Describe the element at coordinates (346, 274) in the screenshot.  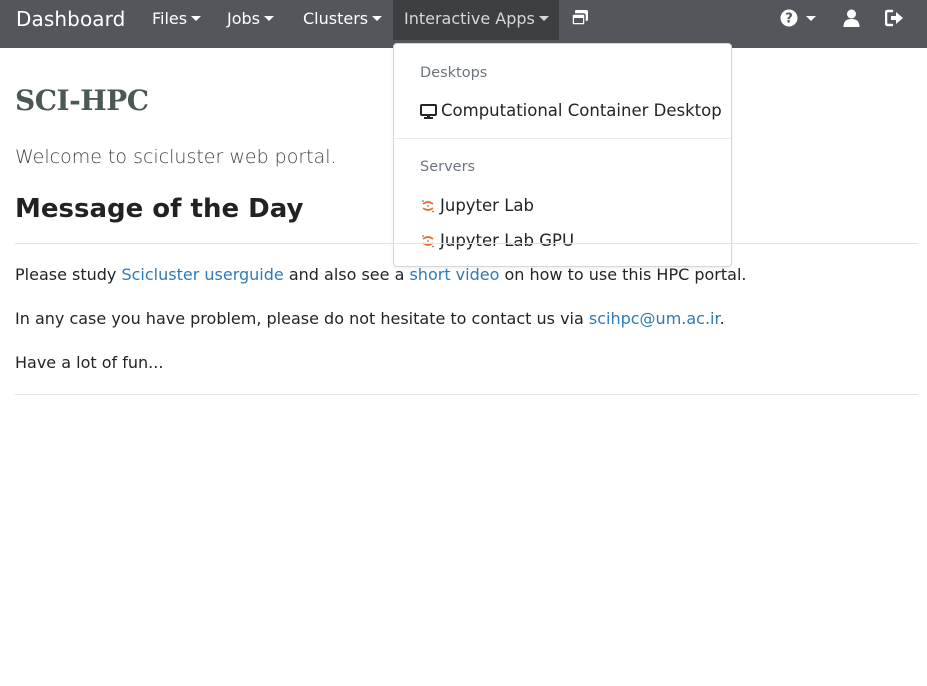
I see `text: and also see a` at that location.